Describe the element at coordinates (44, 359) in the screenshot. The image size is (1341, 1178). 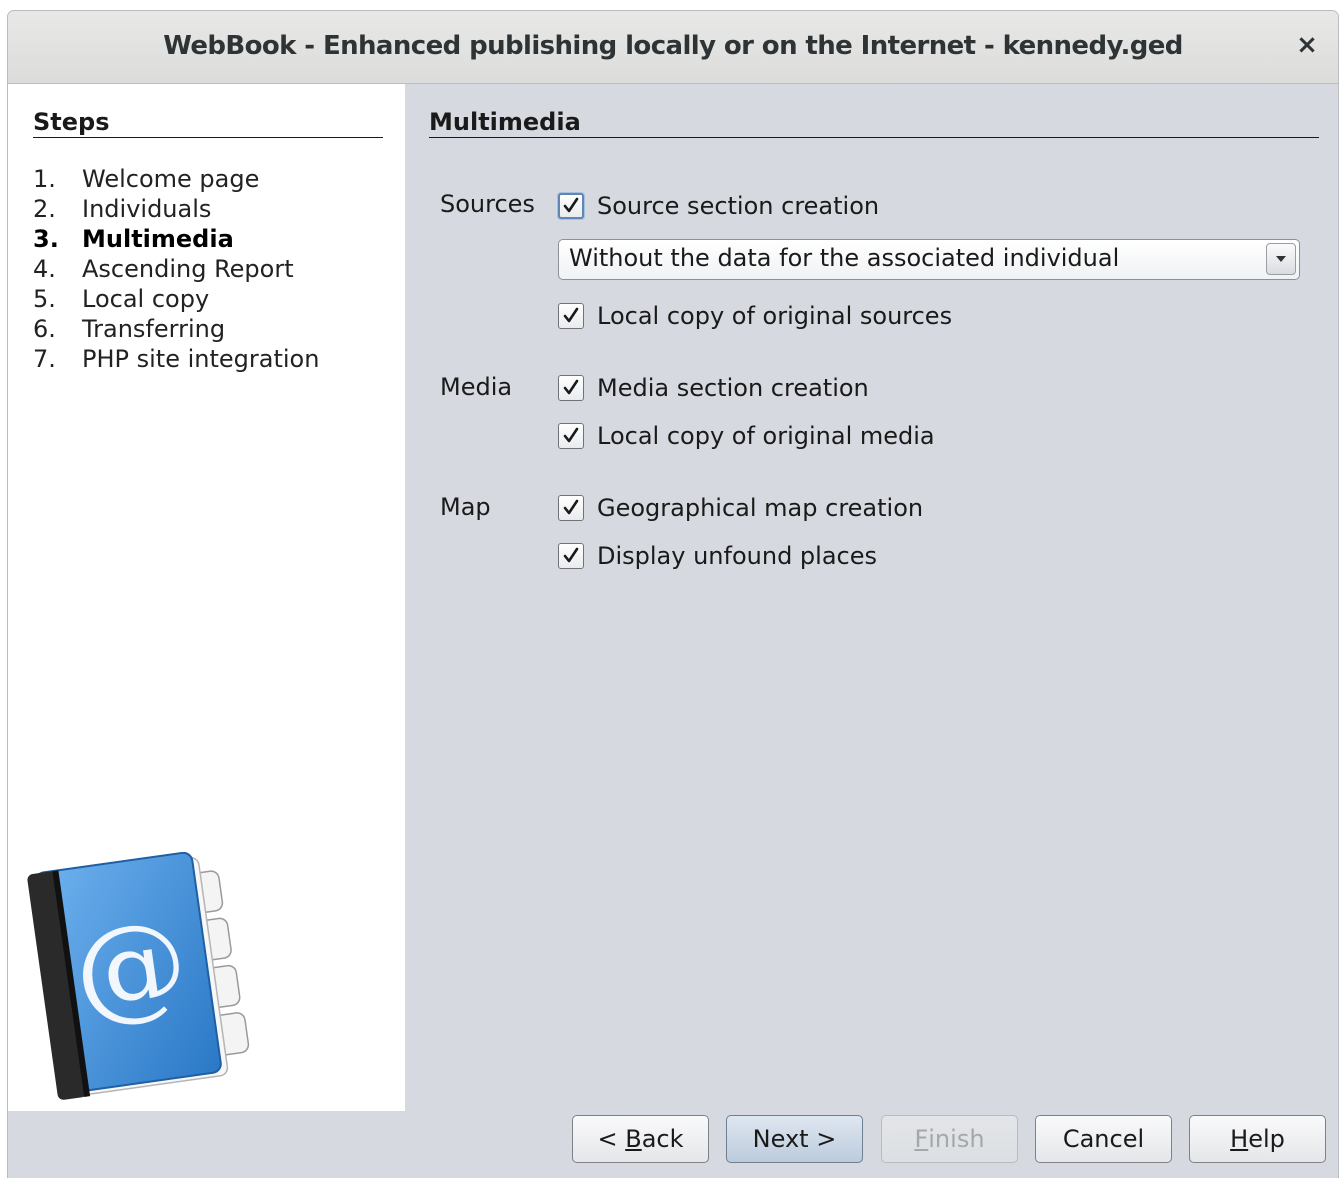
I see `step-number: 7.` at that location.